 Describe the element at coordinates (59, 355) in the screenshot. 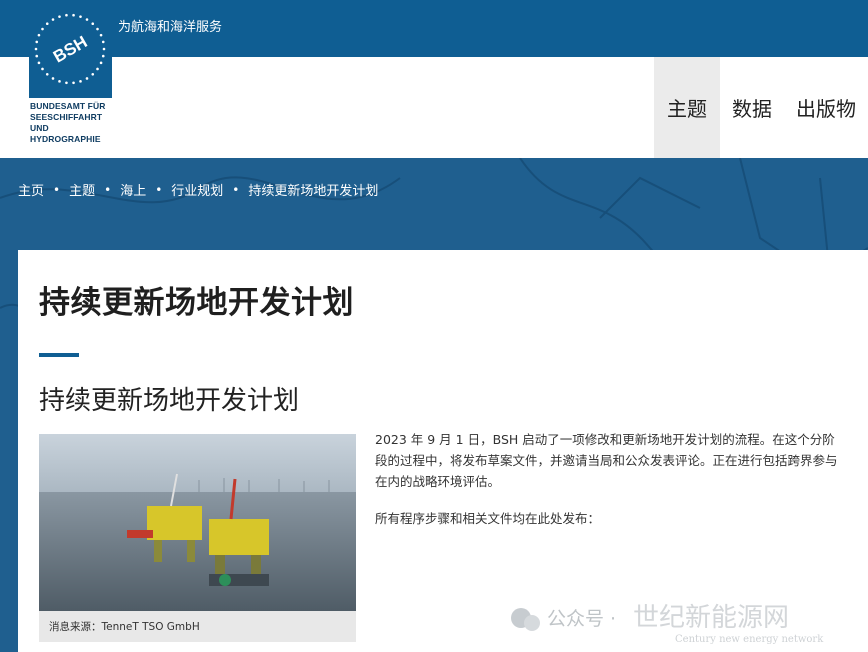

I see `title-underline` at that location.